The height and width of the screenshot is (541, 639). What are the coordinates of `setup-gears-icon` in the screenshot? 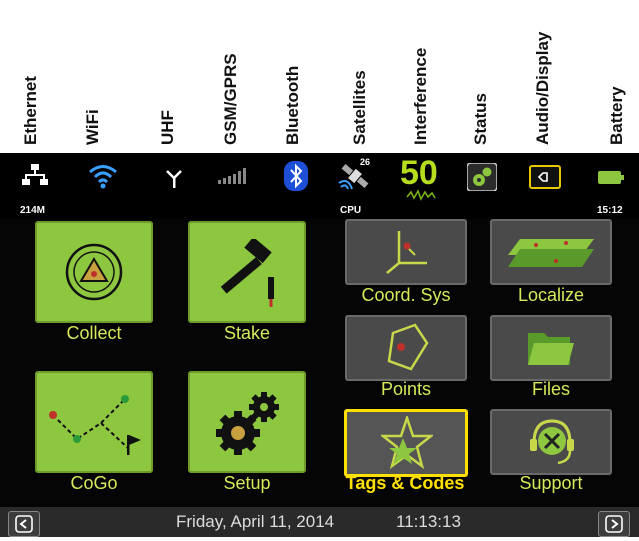 It's located at (247, 423).